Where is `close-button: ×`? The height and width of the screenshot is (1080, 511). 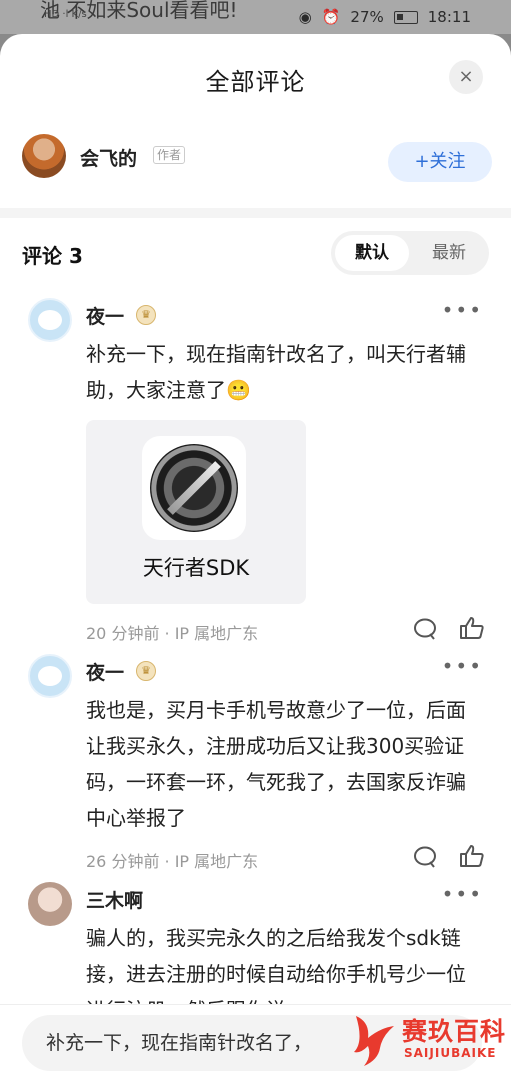
close-button: × is located at coordinates (466, 77).